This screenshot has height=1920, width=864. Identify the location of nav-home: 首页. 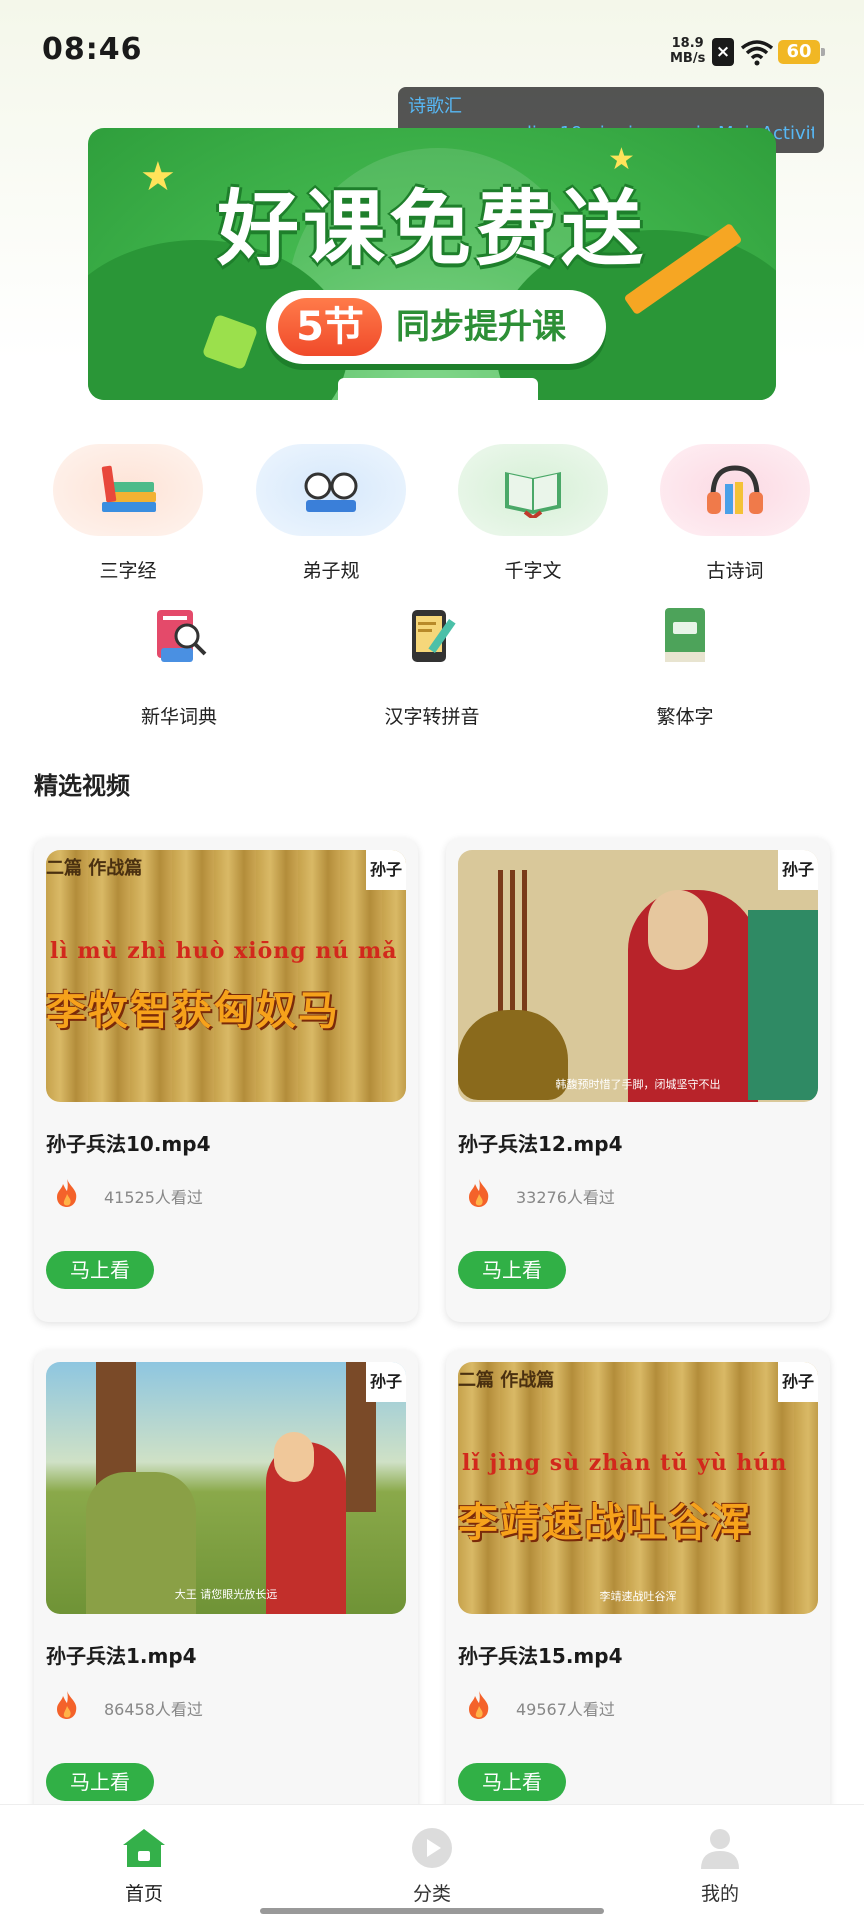
(144, 1866).